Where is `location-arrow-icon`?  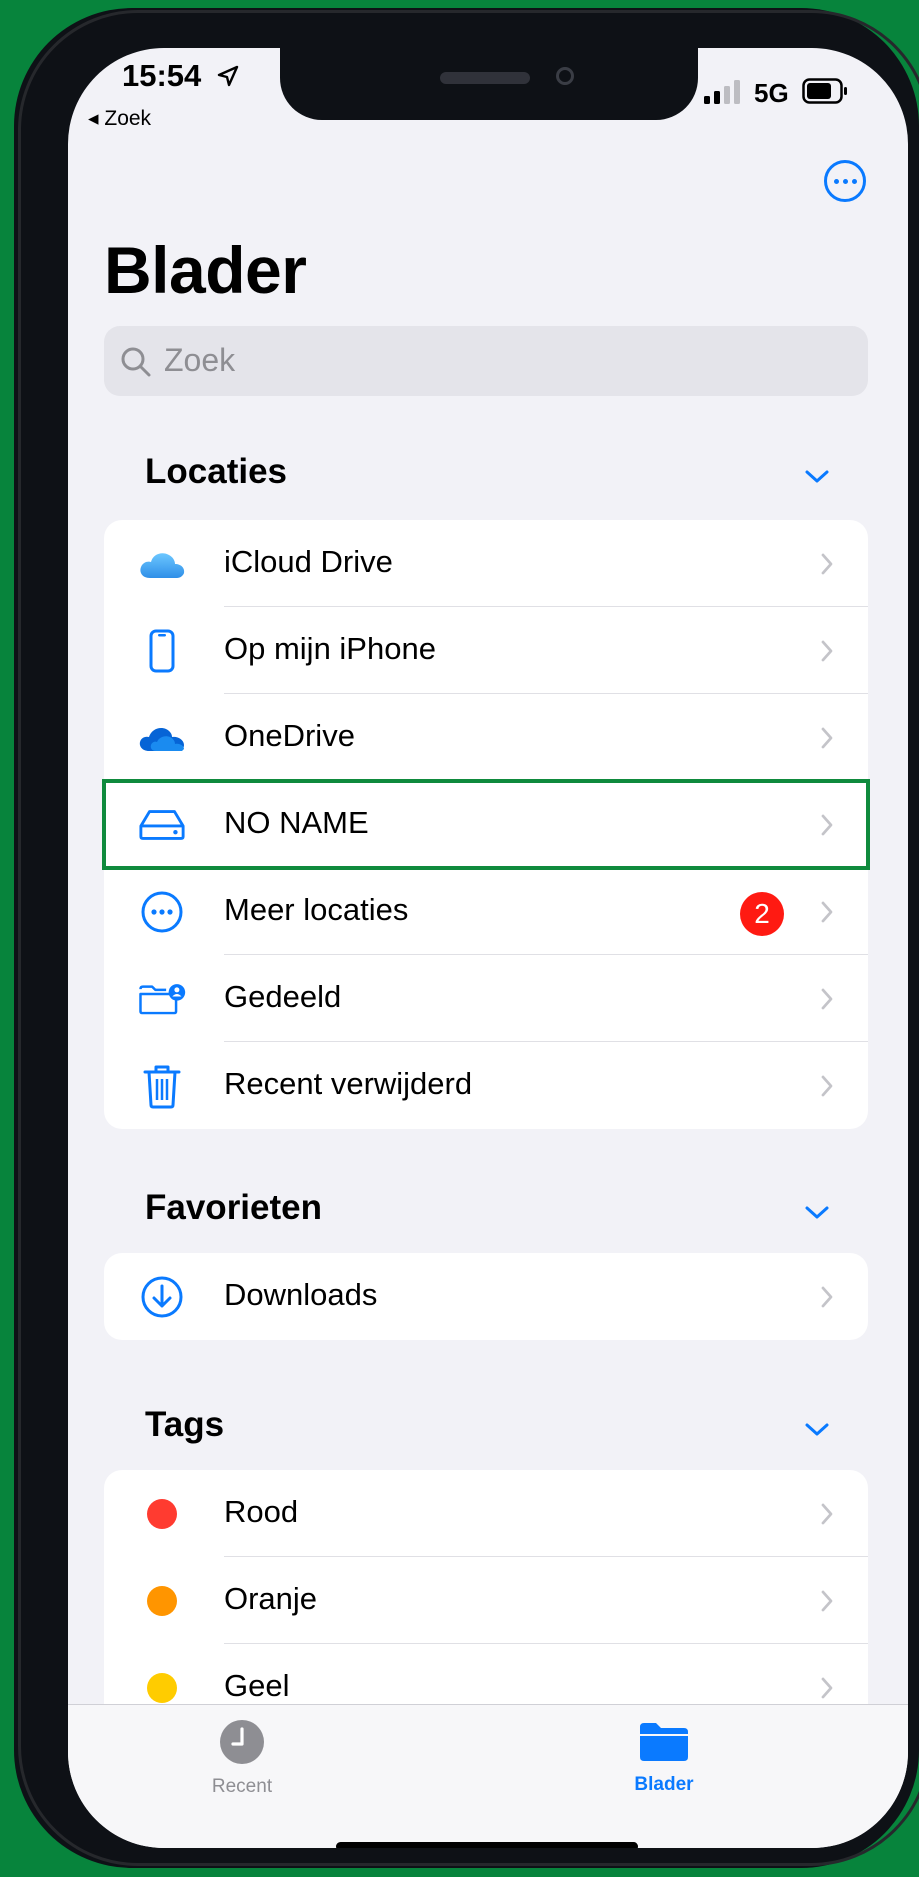 location-arrow-icon is located at coordinates (228, 76).